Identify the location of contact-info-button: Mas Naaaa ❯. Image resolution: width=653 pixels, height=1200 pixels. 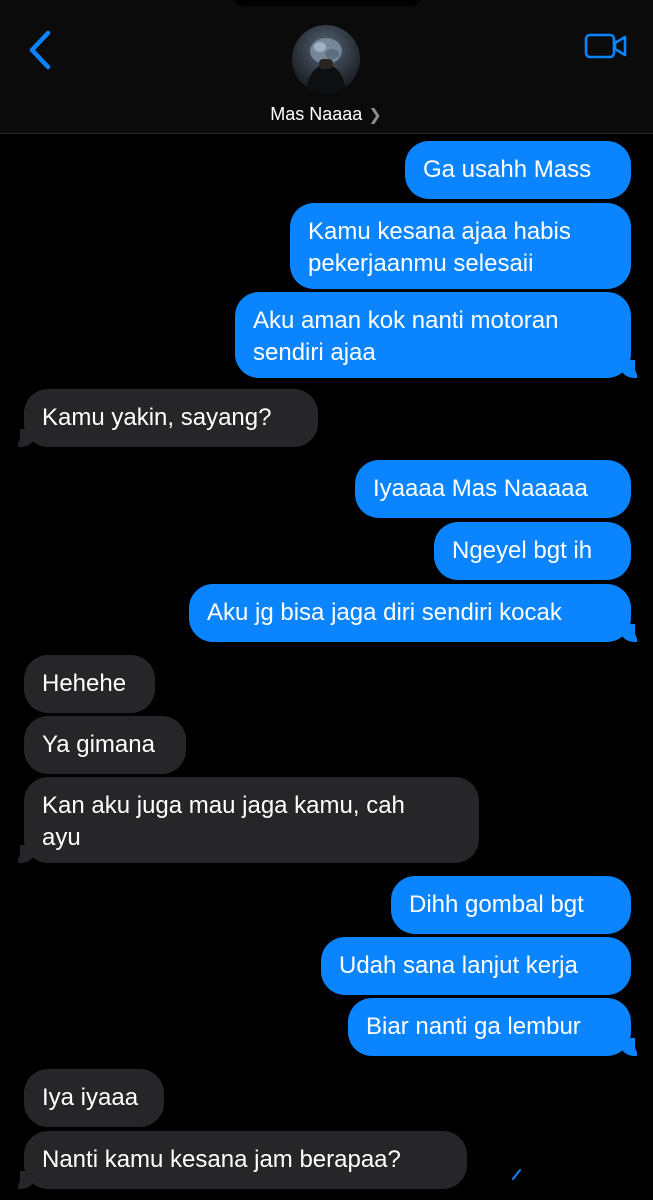
(326, 75).